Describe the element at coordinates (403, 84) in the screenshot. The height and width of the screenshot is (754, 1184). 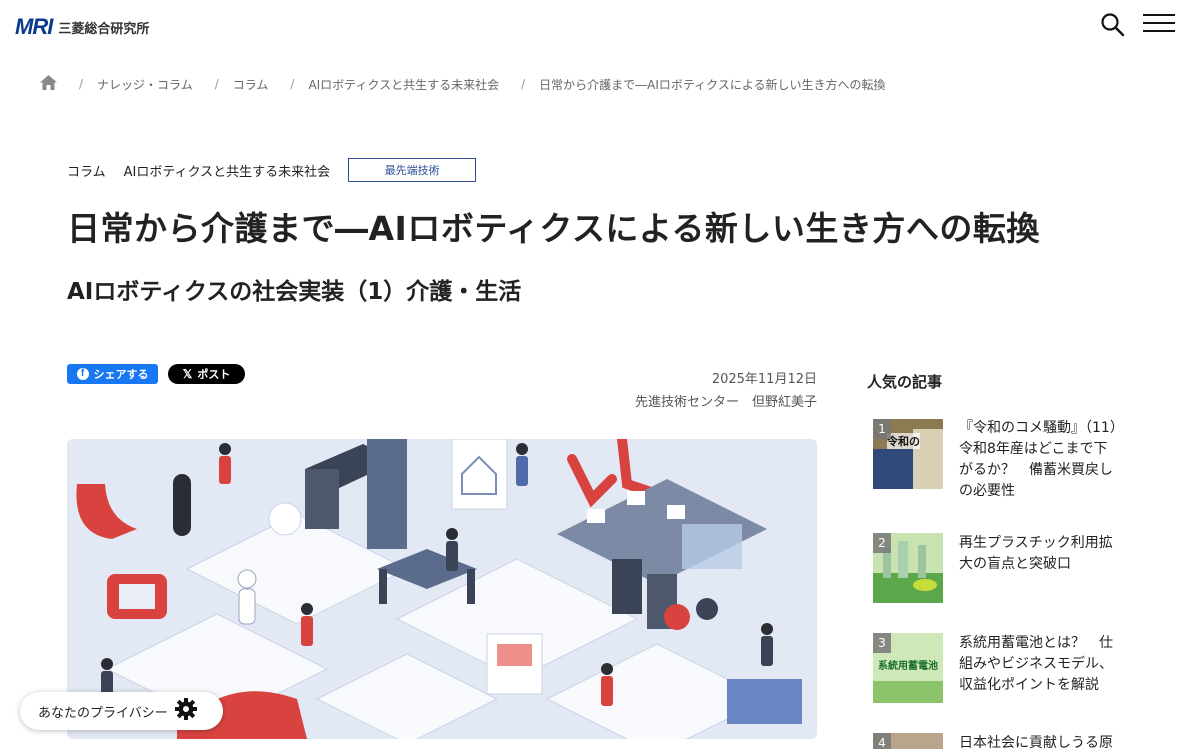
I see `breadcrumb-series: AIロボティクスと共生する未来社会` at that location.